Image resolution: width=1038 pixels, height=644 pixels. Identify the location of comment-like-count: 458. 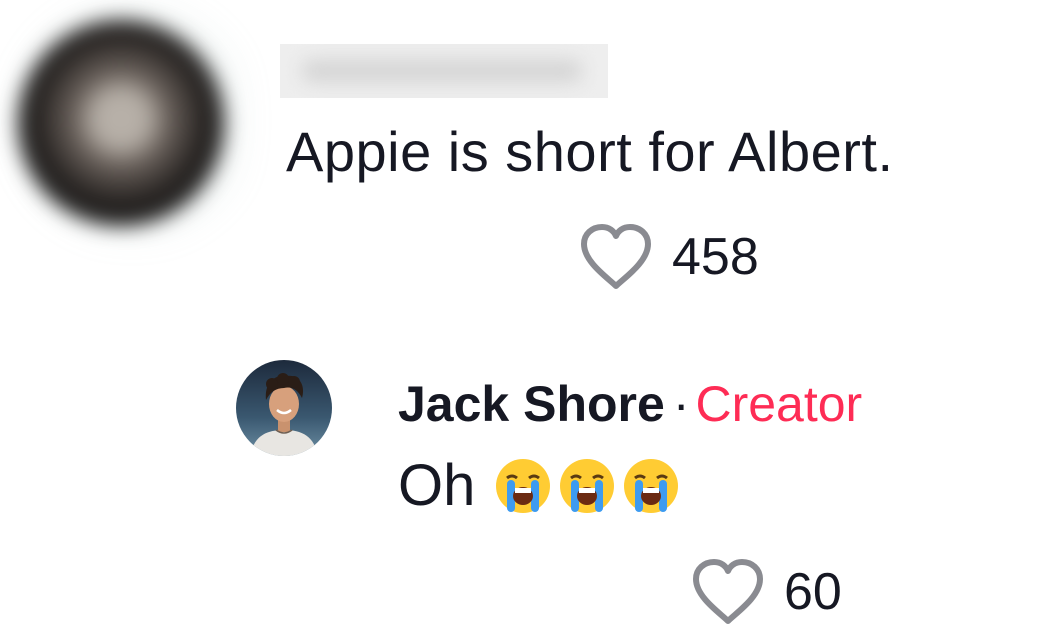
(715, 257).